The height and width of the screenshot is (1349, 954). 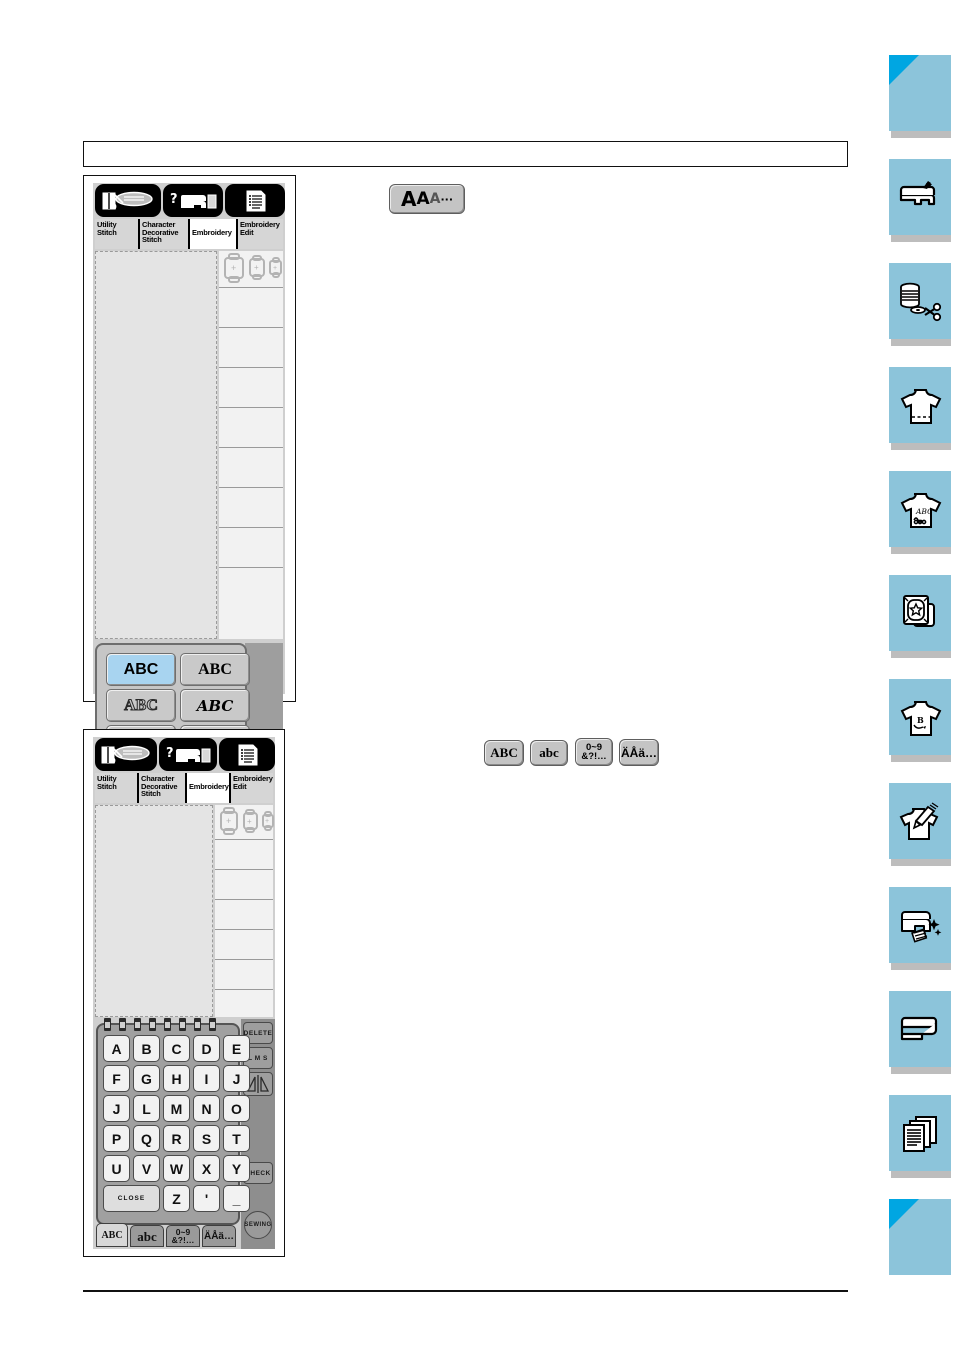 I want to click on font-button-serif: ABC, so click(x=215, y=669).